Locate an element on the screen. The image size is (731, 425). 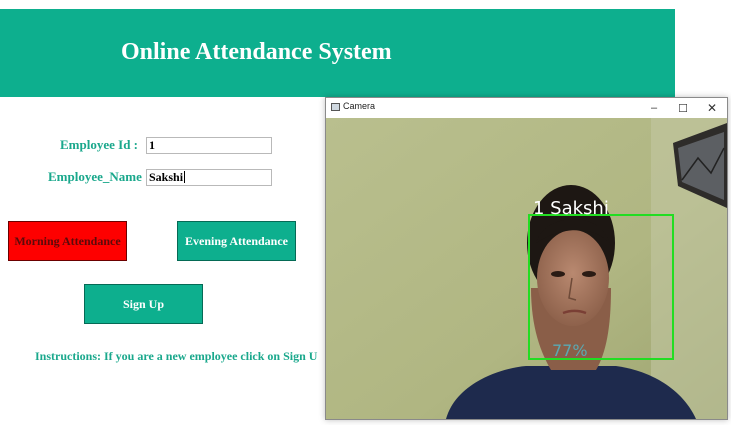
employee-id-label: Employee Id : is located at coordinates (99, 144).